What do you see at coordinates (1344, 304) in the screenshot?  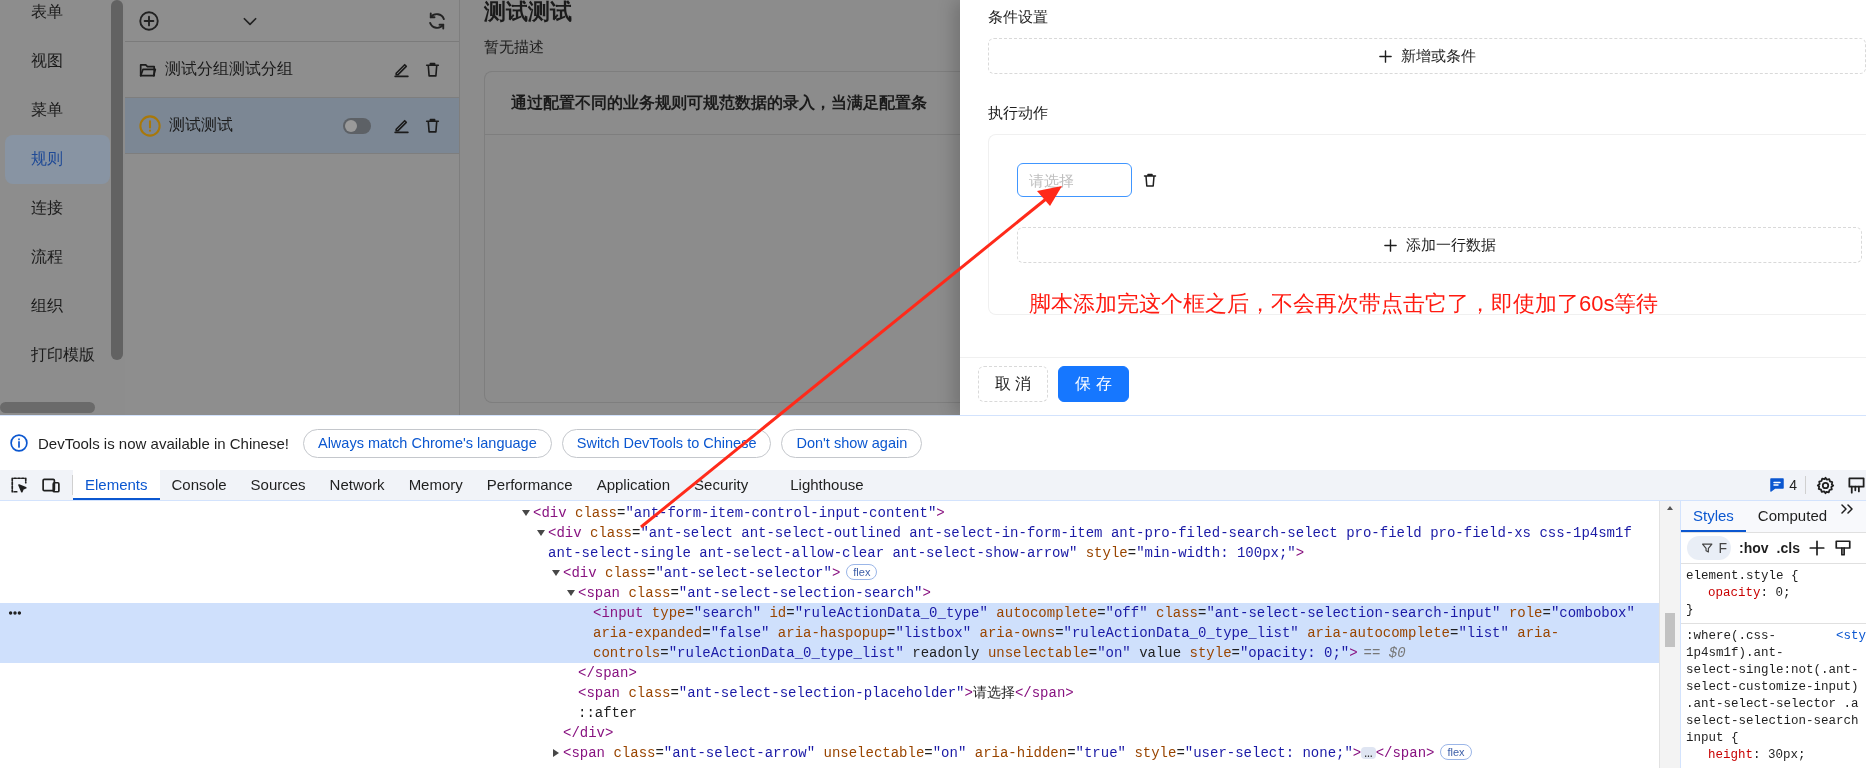 I see `annotation-text: 脚本添加完这个框之后，不会再次带点击它了，即使加了60s等待` at bounding box center [1344, 304].